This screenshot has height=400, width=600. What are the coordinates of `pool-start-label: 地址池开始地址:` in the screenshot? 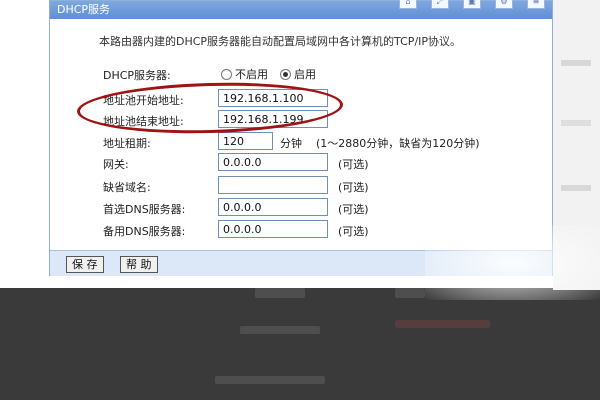 It's located at (143, 100).